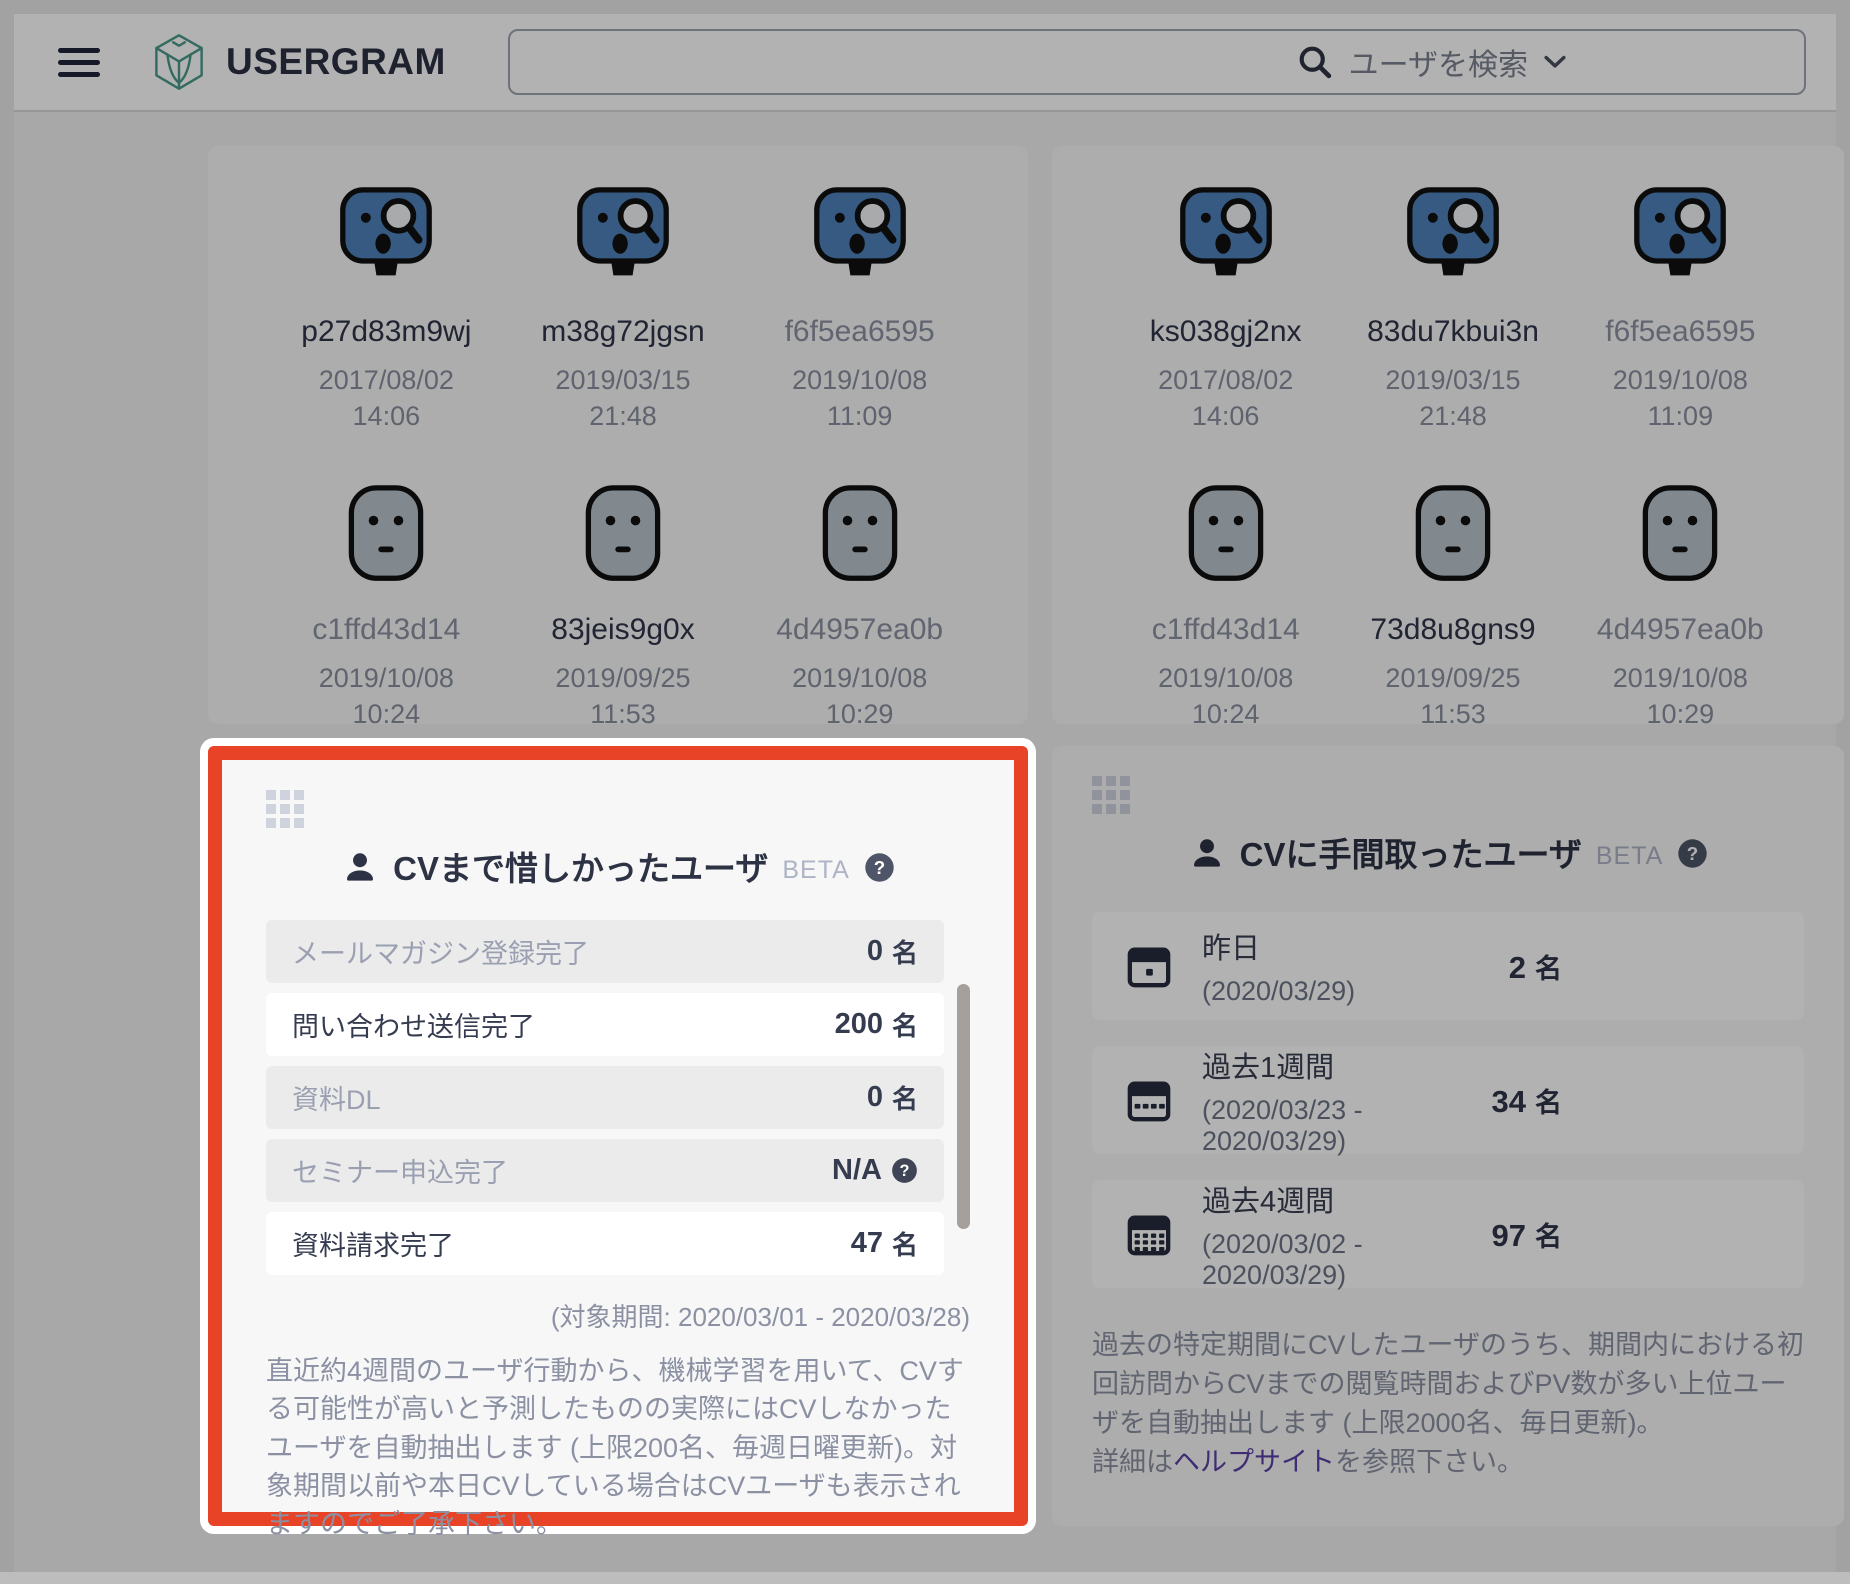  I want to click on person-icon, so click(360, 867).